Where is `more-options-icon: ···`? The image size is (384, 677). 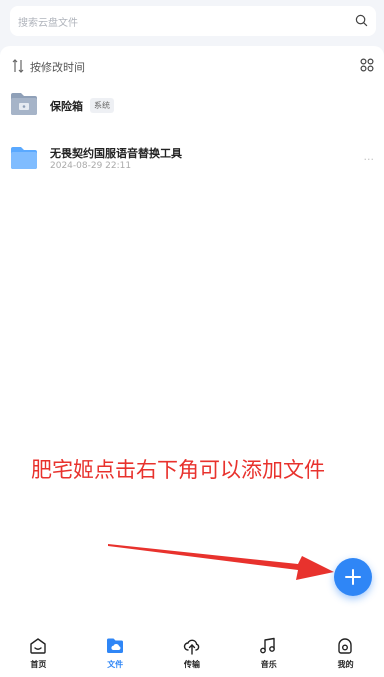
more-options-icon: ··· is located at coordinates (369, 159).